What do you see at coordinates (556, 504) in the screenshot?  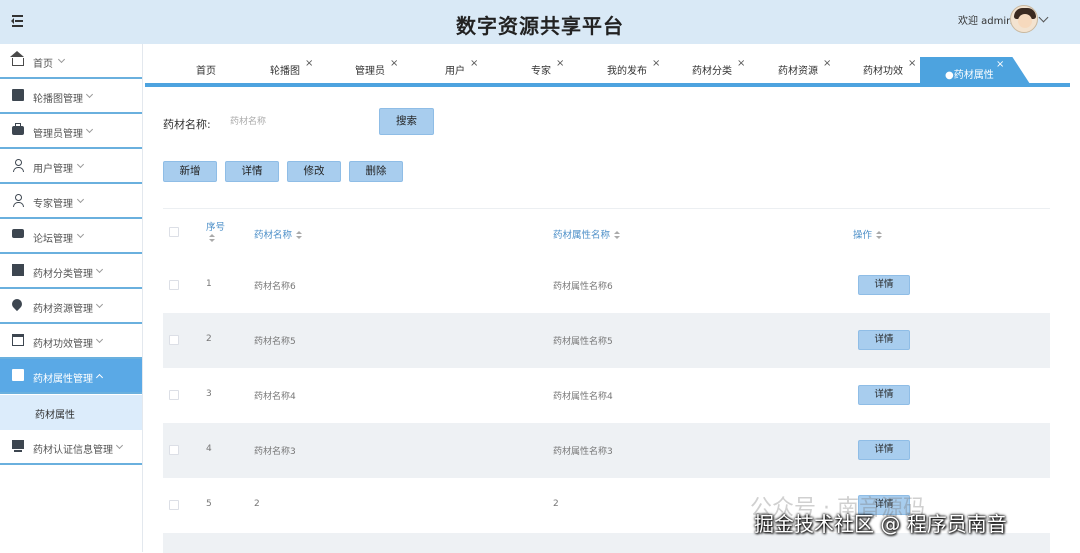 I see `cell-attribute: 2` at bounding box center [556, 504].